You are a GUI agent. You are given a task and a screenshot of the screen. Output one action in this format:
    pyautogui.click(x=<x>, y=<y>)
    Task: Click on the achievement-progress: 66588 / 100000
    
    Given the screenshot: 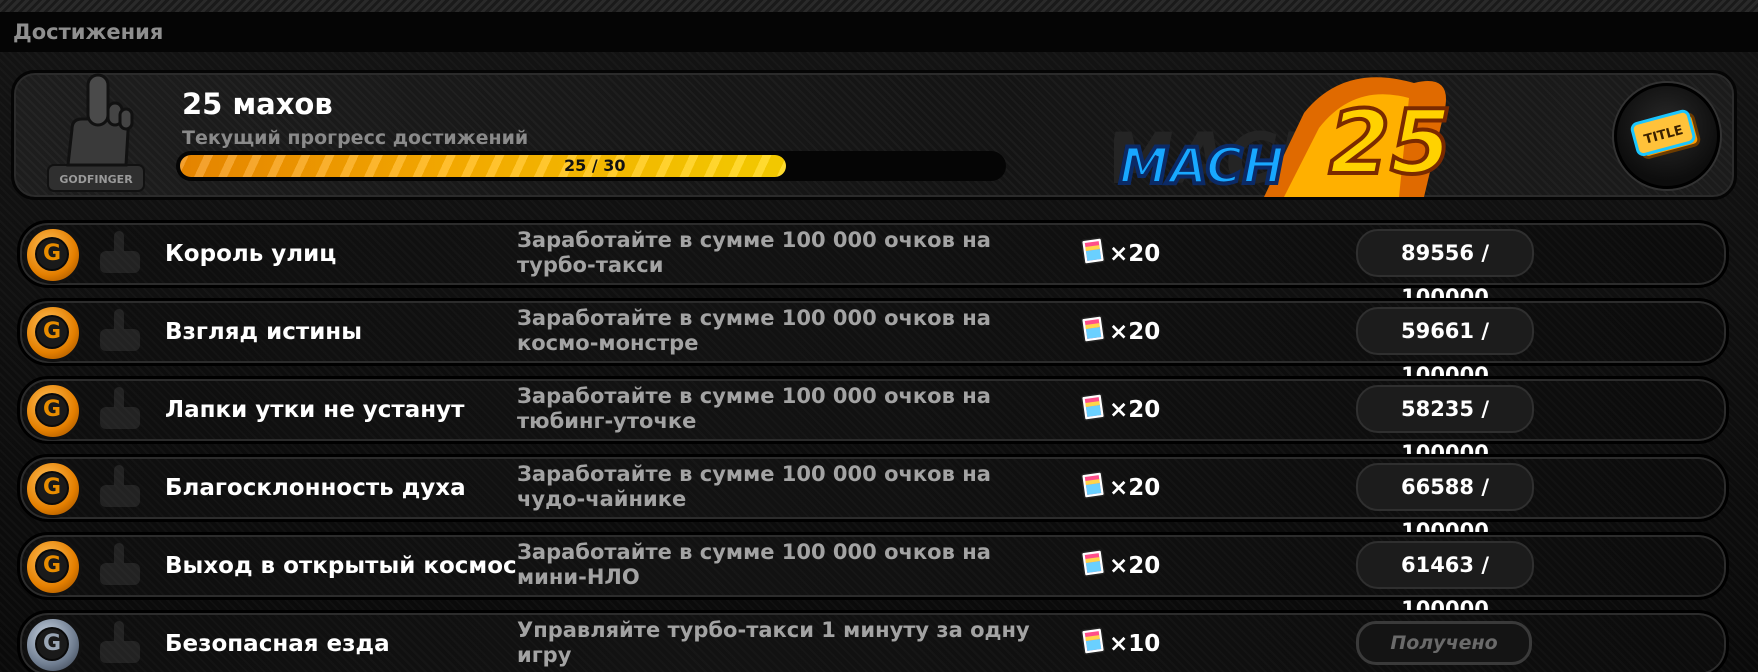 What is the action you would take?
    pyautogui.click(x=1445, y=503)
    